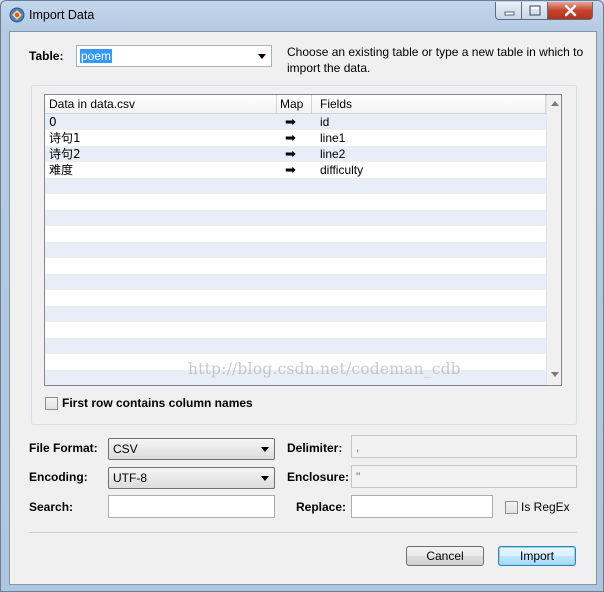 This screenshot has height=592, width=604. I want to click on divider, so click(303, 532).